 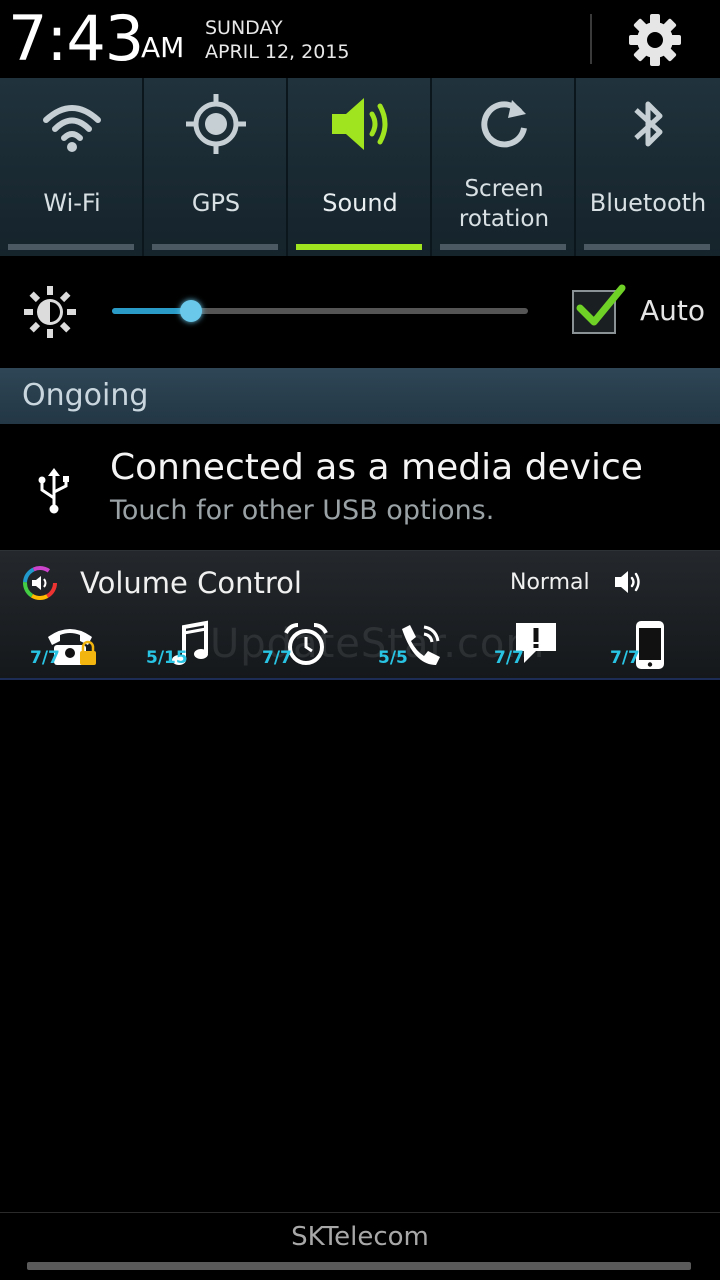 I want to click on usb-notification-subtitle: Touch for other USB options., so click(x=302, y=510).